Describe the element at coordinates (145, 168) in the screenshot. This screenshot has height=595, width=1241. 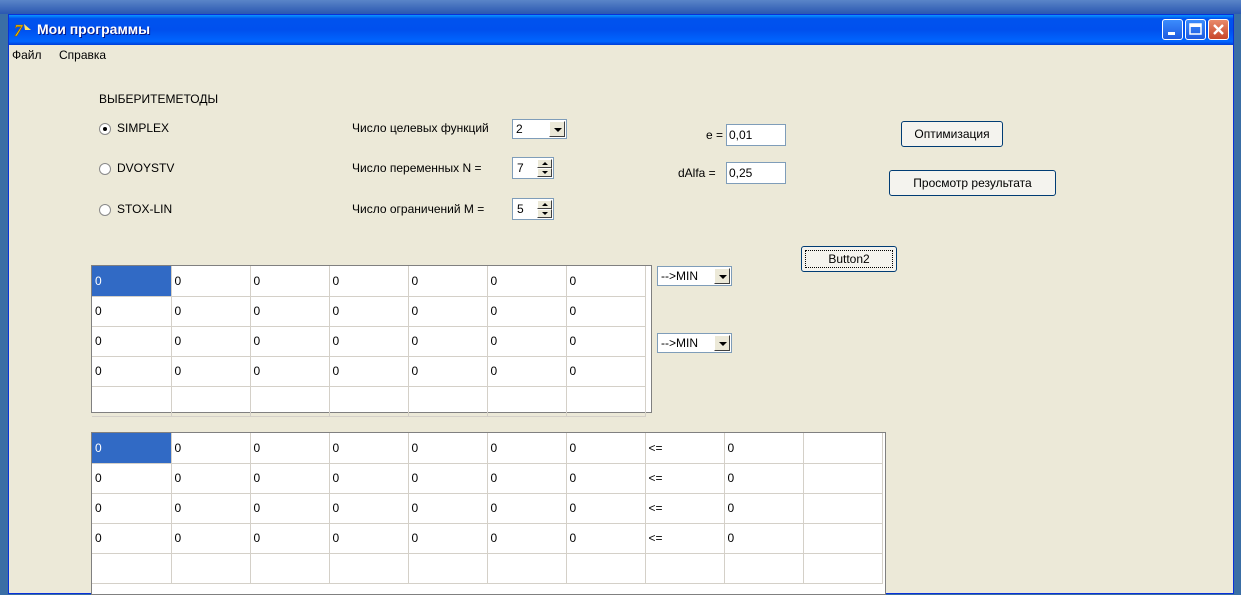
I see `radio-dvoystv-label: DVOYSTV` at that location.